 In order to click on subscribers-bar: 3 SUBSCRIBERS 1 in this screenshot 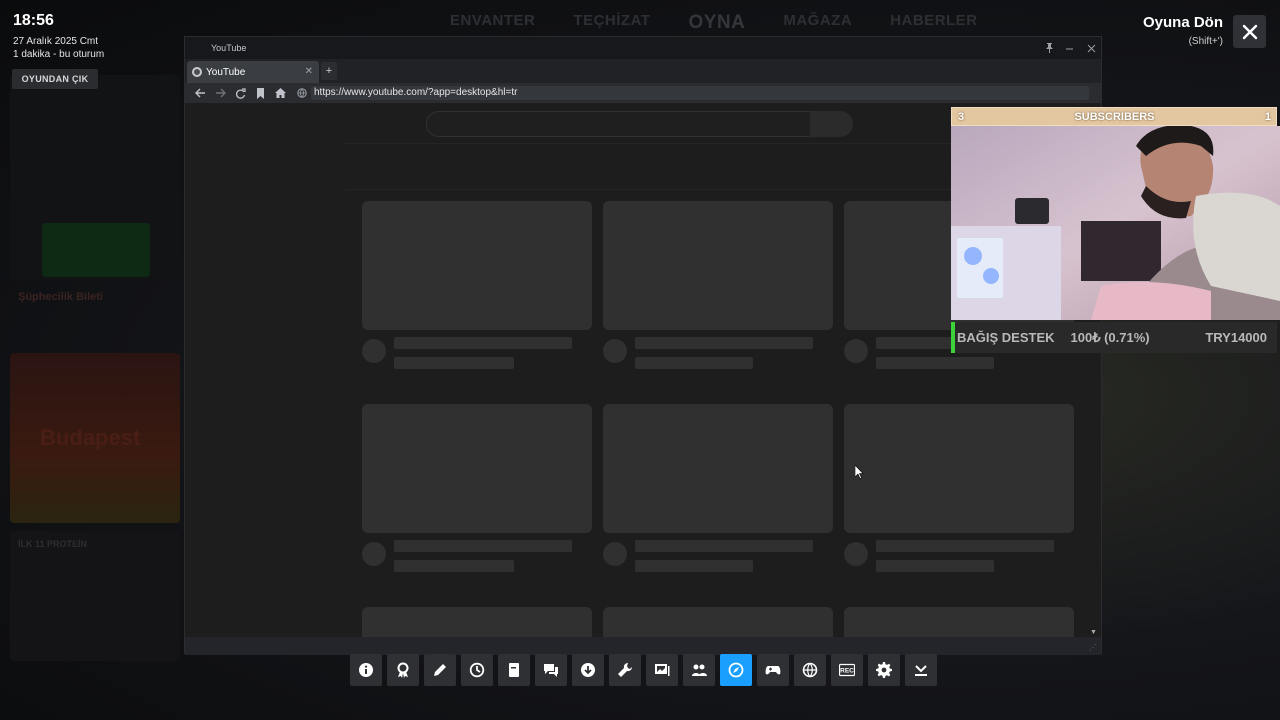, I will do `click(1114, 116)`.